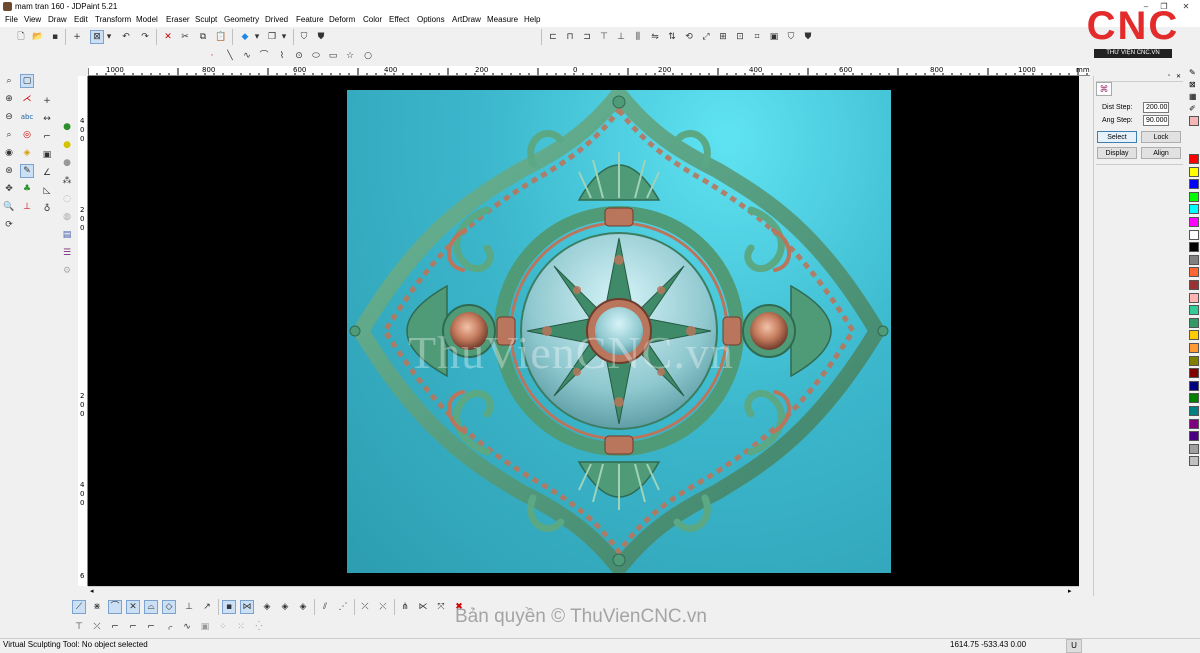 Image resolution: width=1200 pixels, height=653 pixels. I want to click on shape-c-icon: ◈, so click(303, 607).